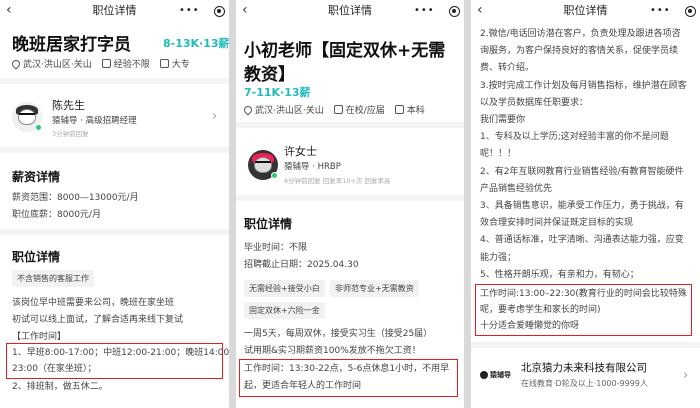  What do you see at coordinates (98, 198) in the screenshot?
I see `salary-range-value: 8000—13000元/月` at bounding box center [98, 198].